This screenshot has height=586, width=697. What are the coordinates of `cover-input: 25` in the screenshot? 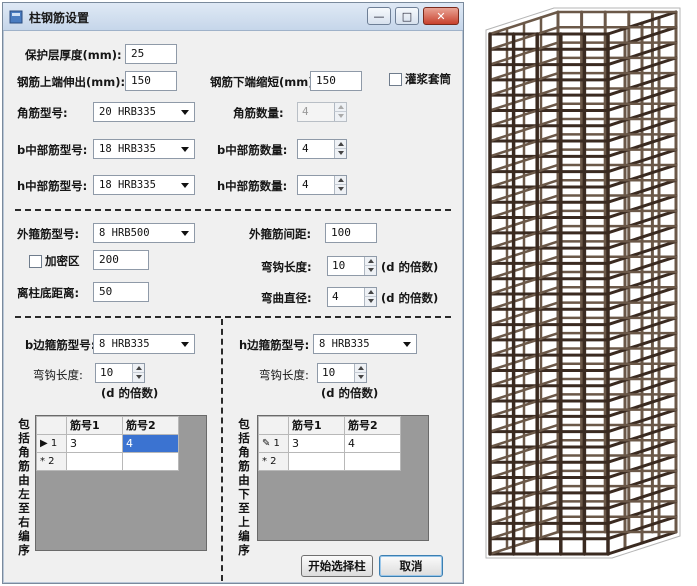 It's located at (151, 54).